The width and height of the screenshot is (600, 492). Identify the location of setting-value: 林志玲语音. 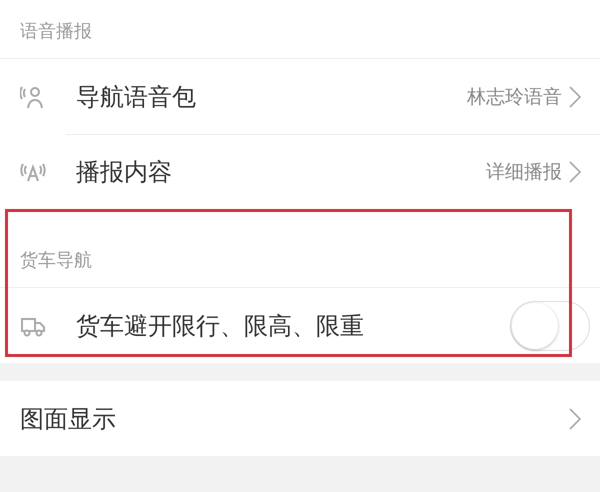
(514, 97).